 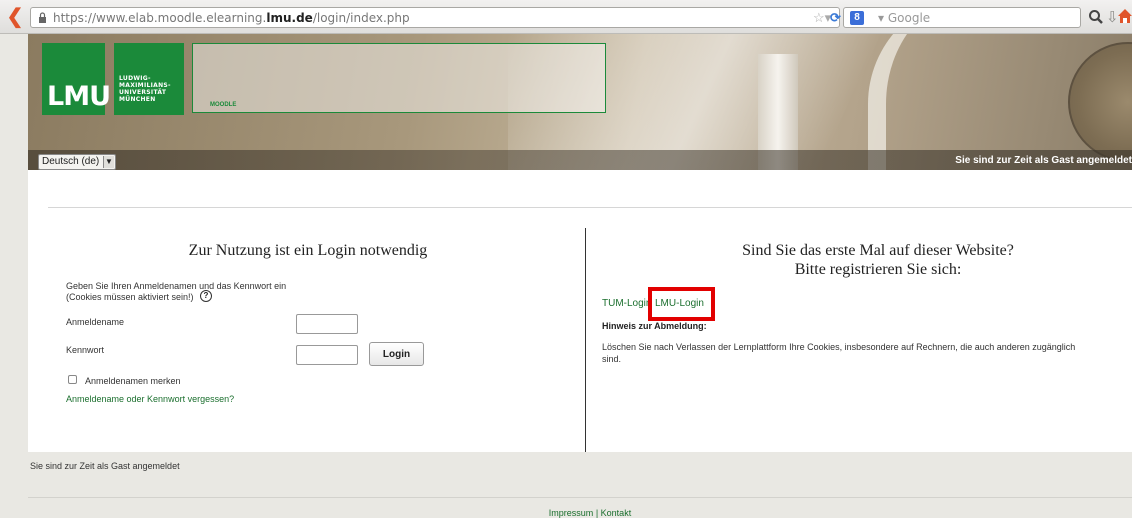 I want to click on footer-links: Impressum | Kontakt, so click(x=566, y=513).